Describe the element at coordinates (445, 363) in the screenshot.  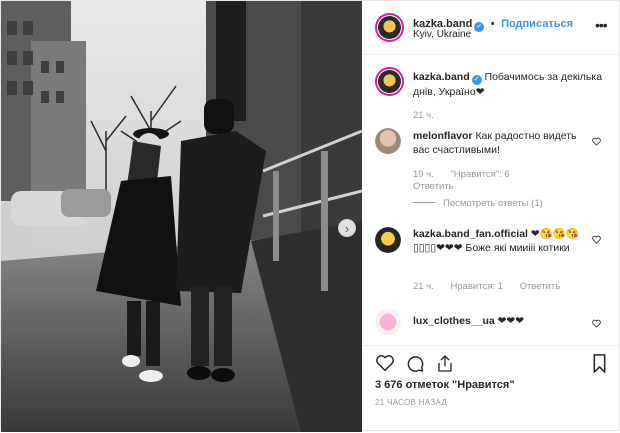
I see `share-icon` at that location.